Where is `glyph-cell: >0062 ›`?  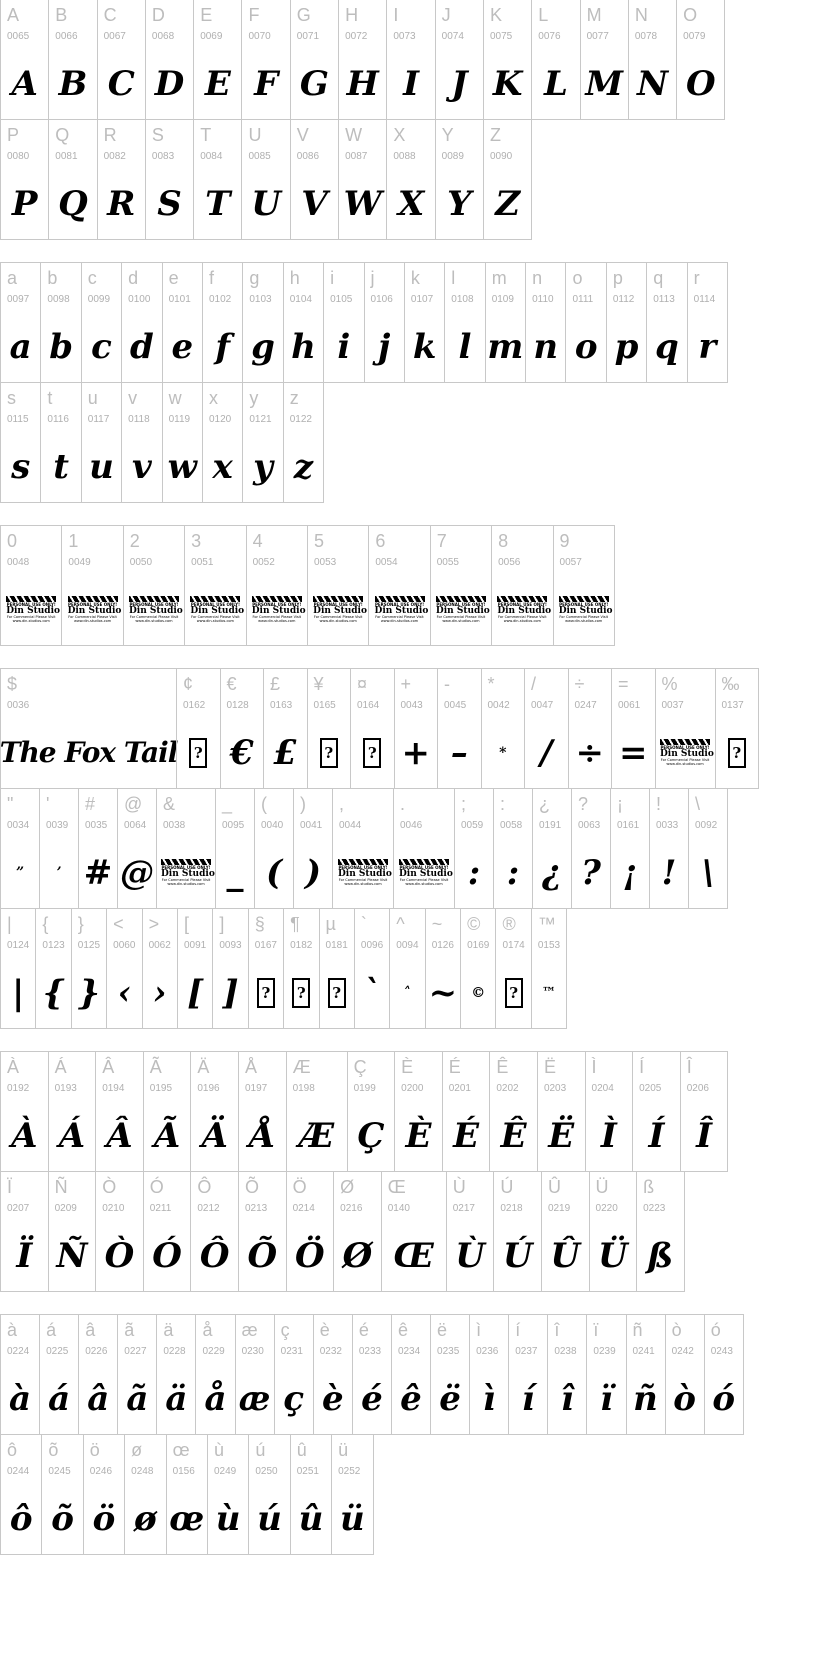
glyph-cell: >0062 › is located at coordinates (159, 968).